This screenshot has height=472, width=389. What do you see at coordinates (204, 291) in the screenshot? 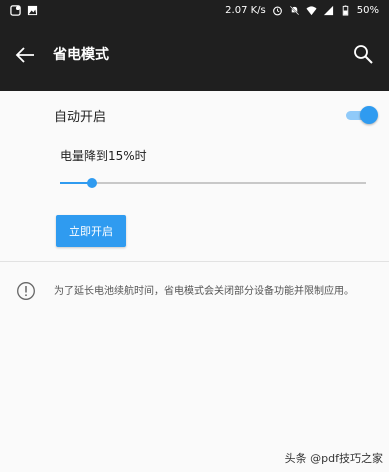
I see `info-description: 为了延长电池续航时间，省电模式会关闭部分设备功能并限制应用。` at bounding box center [204, 291].